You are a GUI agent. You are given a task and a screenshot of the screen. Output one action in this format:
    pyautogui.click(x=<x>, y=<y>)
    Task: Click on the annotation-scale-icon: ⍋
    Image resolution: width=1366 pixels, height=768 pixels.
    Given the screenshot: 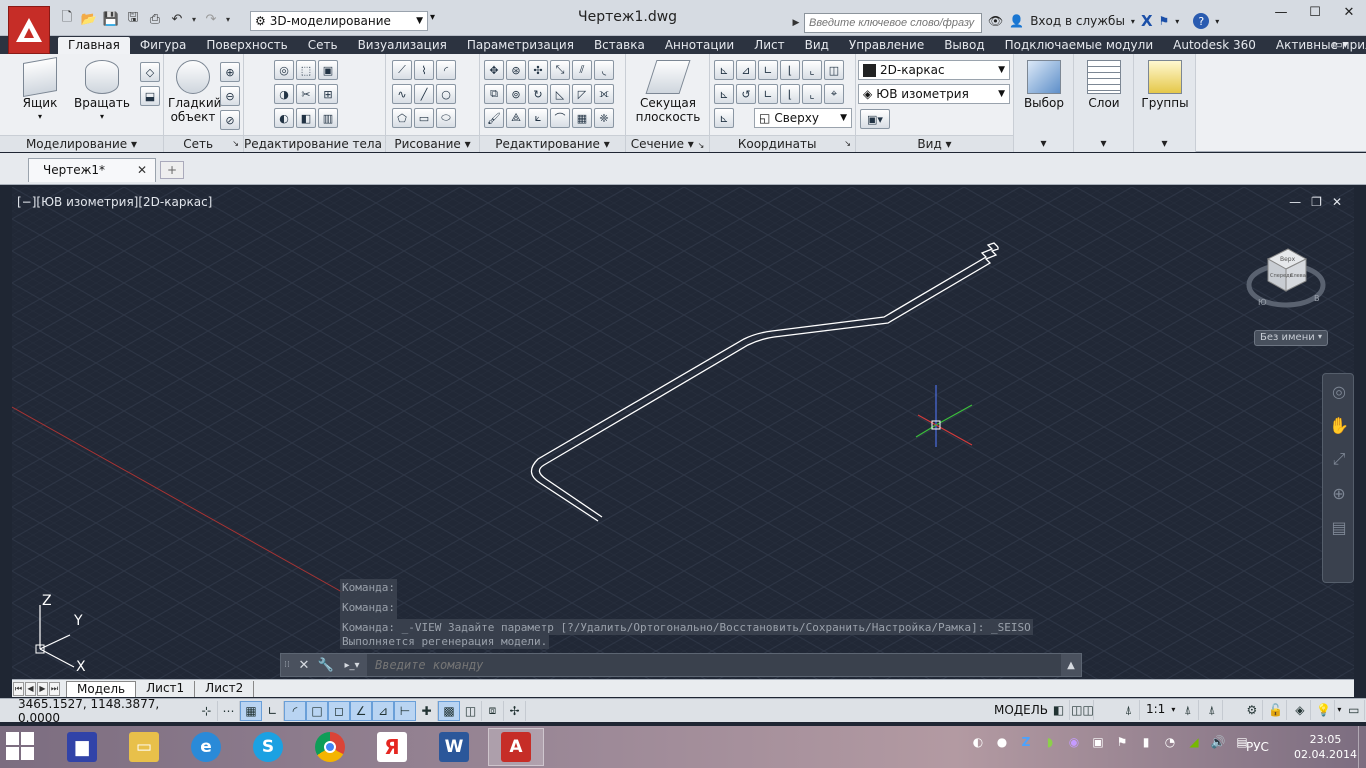 What is the action you would take?
    pyautogui.click(x=1129, y=710)
    